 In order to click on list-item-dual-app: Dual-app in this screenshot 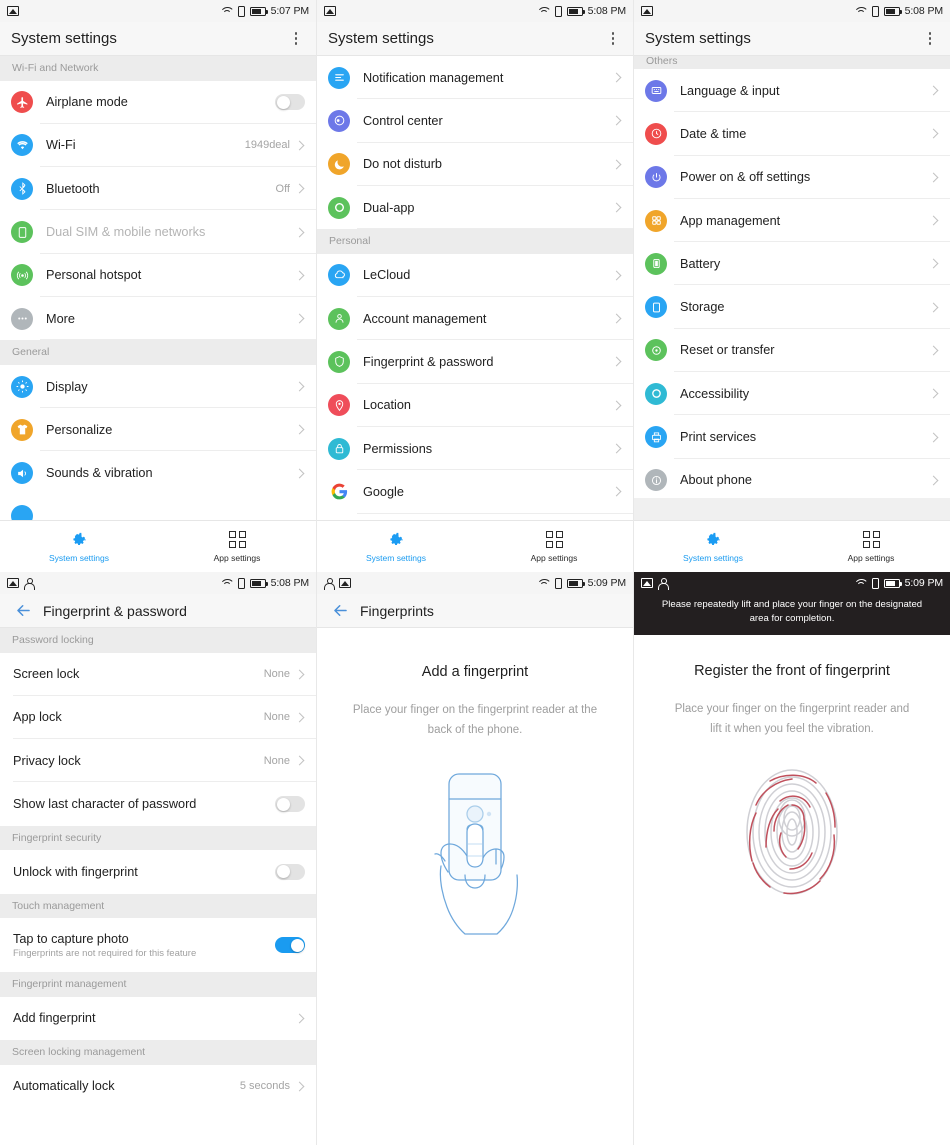, I will do `click(475, 207)`.